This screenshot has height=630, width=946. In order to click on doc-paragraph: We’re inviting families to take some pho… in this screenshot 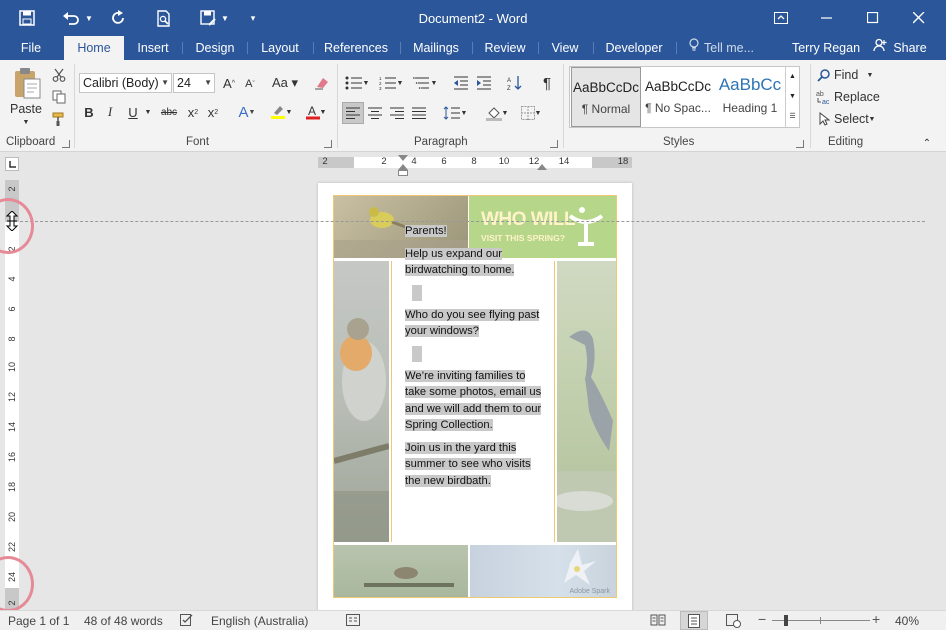, I will do `click(475, 401)`.